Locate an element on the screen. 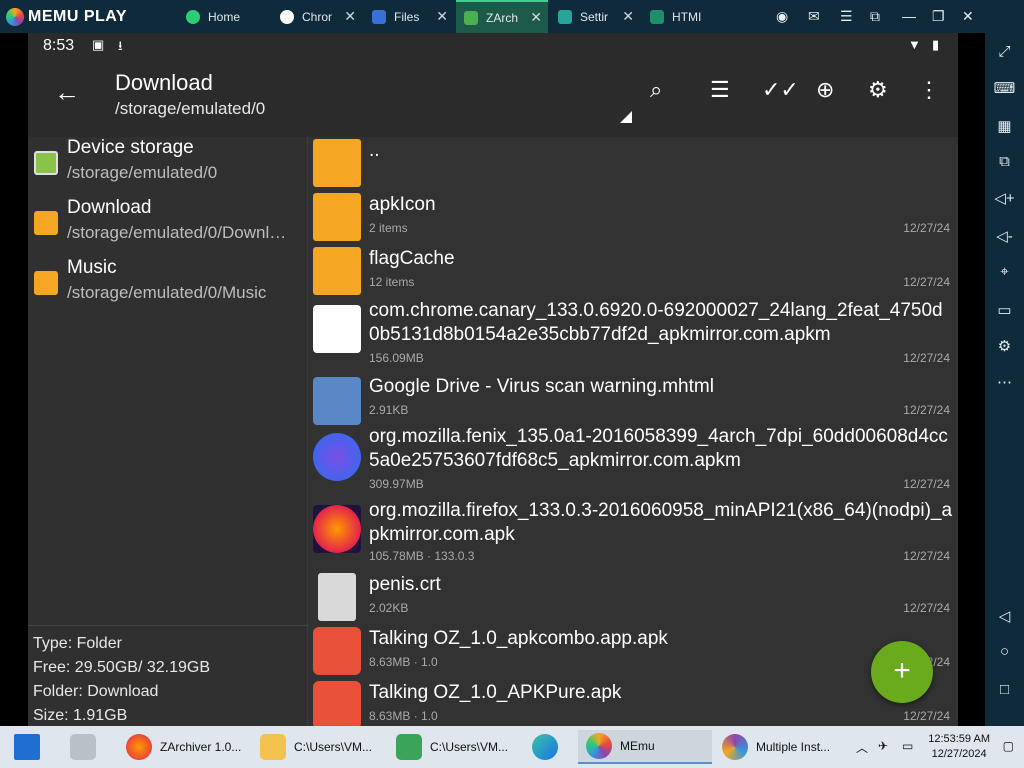 This screenshot has width=1024, height=768. add-fab-button: + is located at coordinates (902, 672).